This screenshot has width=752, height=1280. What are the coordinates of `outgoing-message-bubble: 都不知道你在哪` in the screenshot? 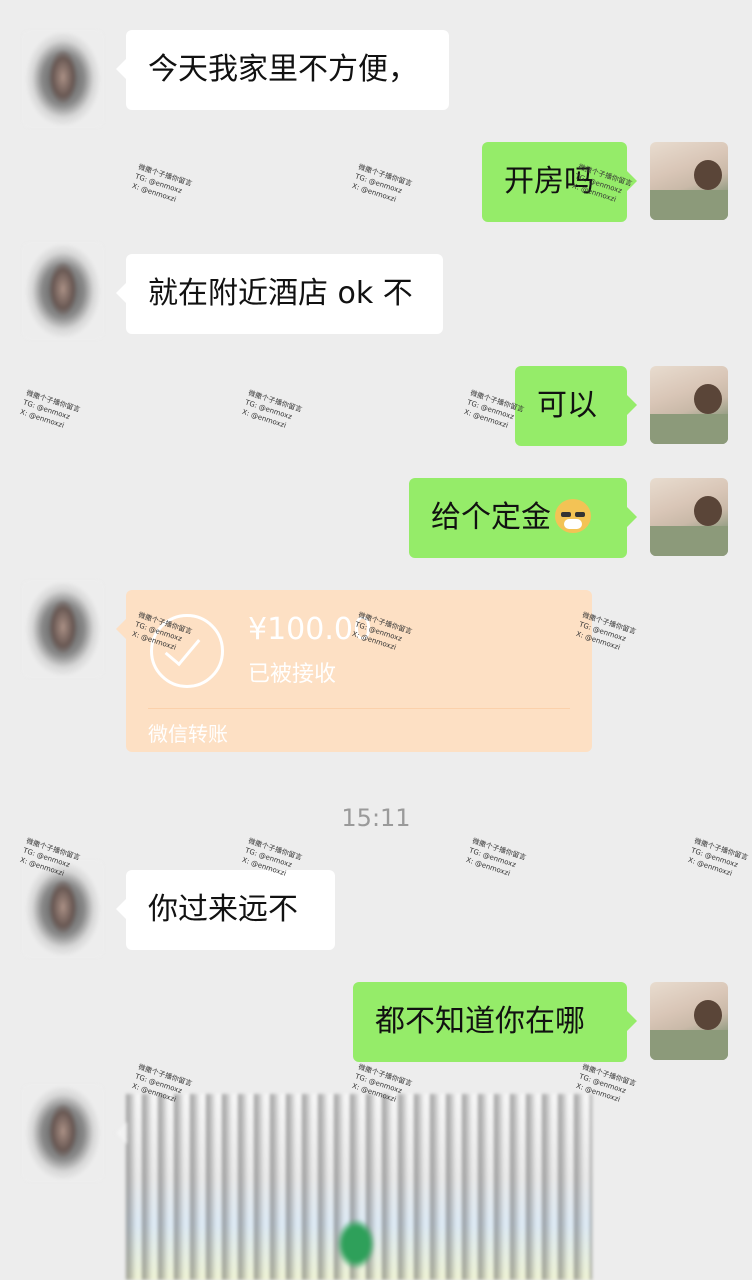 It's located at (495, 1022).